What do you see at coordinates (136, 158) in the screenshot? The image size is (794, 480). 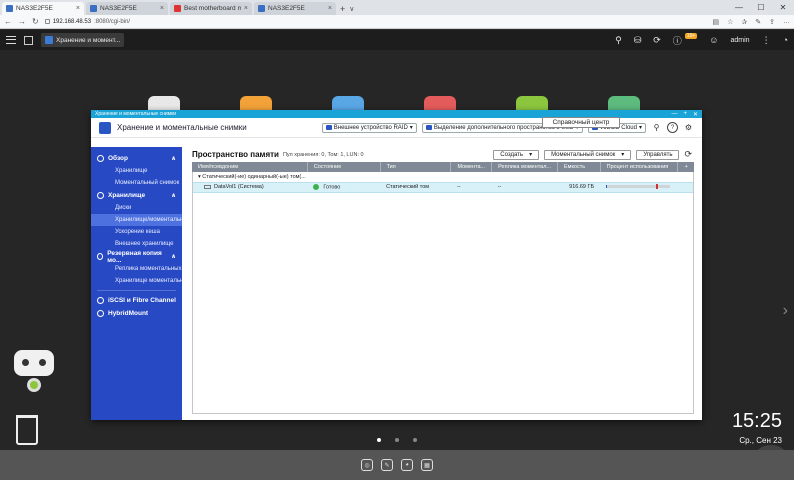 I see `sidebar-group-overview: Обзор ∧` at bounding box center [136, 158].